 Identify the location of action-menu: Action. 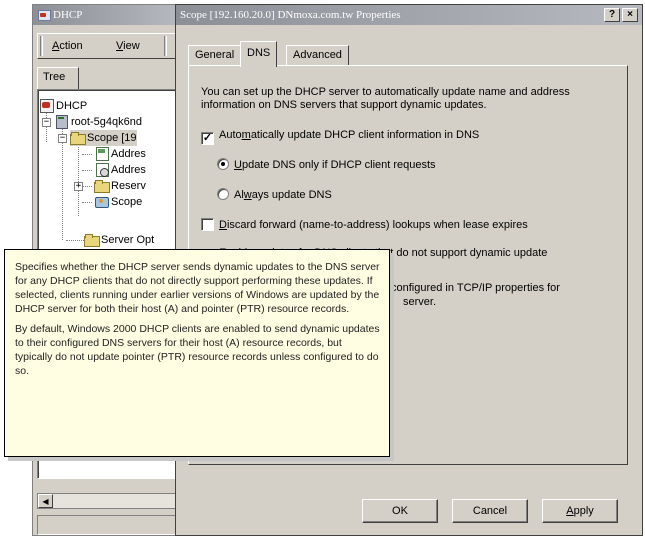
(67, 46).